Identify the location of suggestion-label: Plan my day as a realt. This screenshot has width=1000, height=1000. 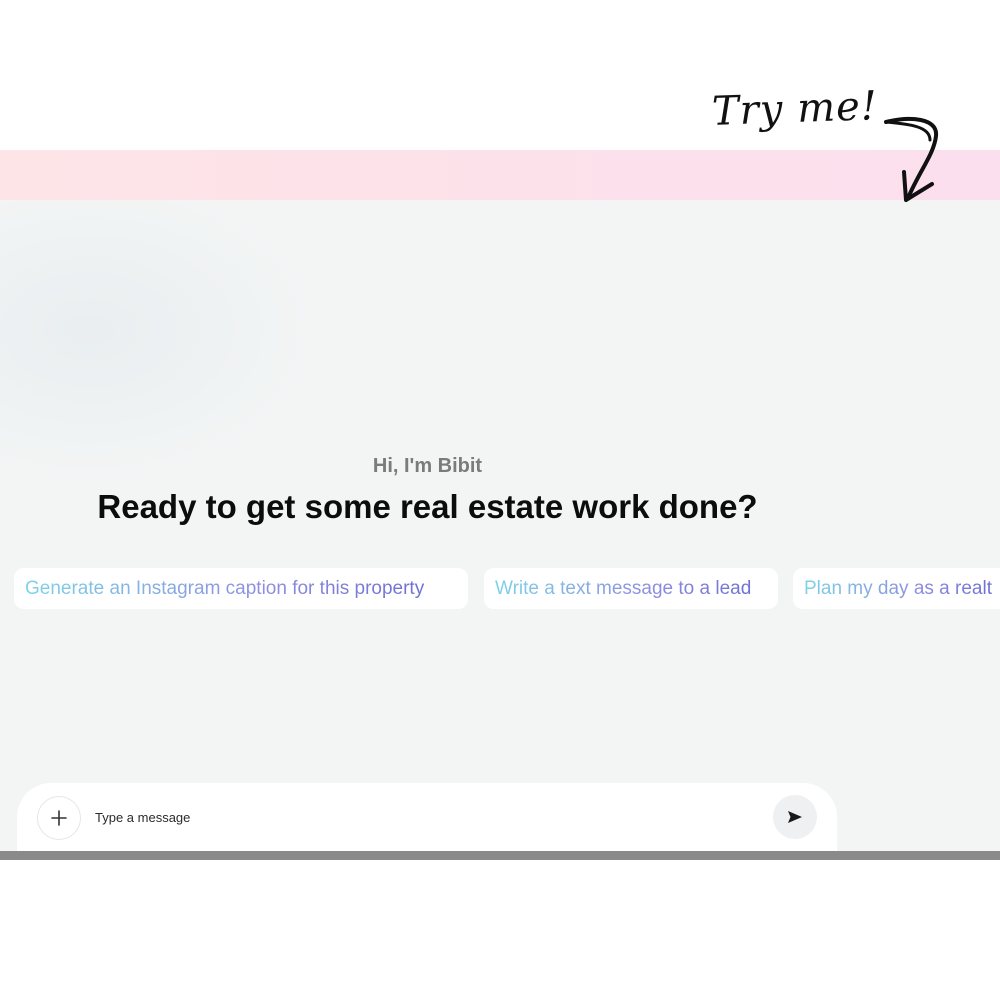
(898, 588).